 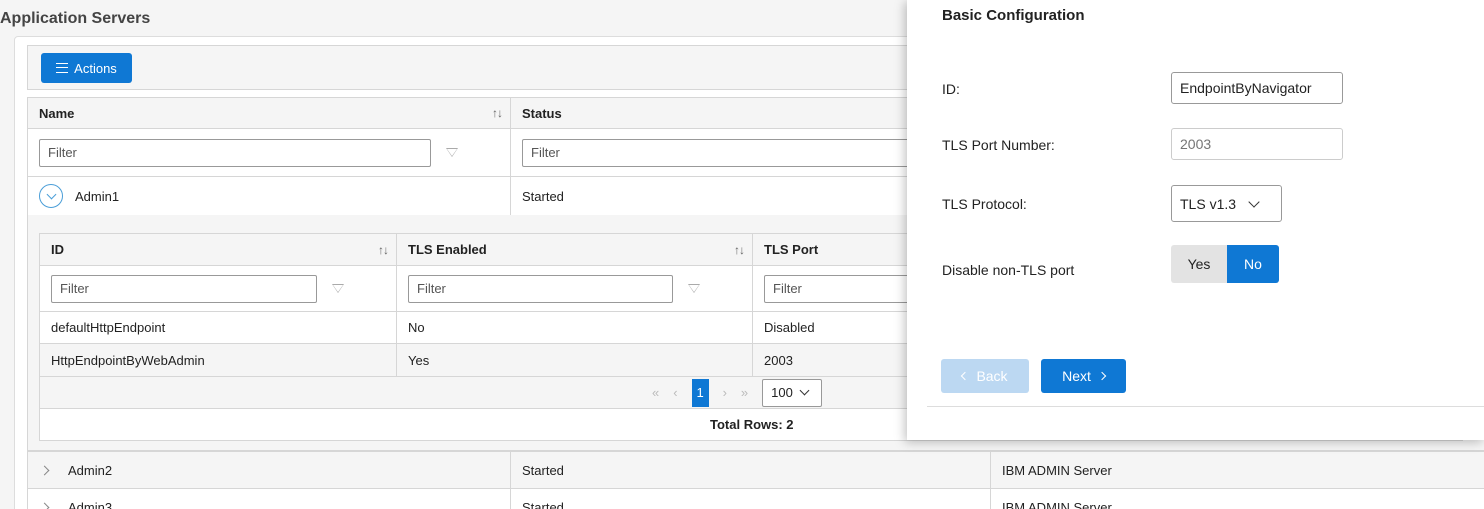 I want to click on tls-enabled-filter-cell, so click(x=575, y=288).